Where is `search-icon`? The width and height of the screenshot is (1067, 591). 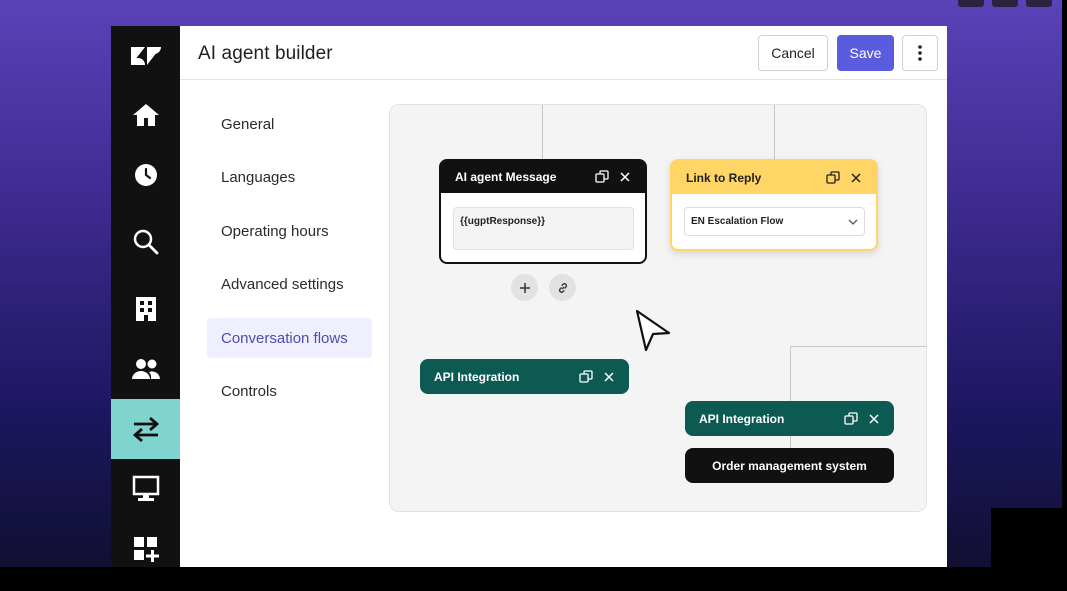
search-icon is located at coordinates (145, 242).